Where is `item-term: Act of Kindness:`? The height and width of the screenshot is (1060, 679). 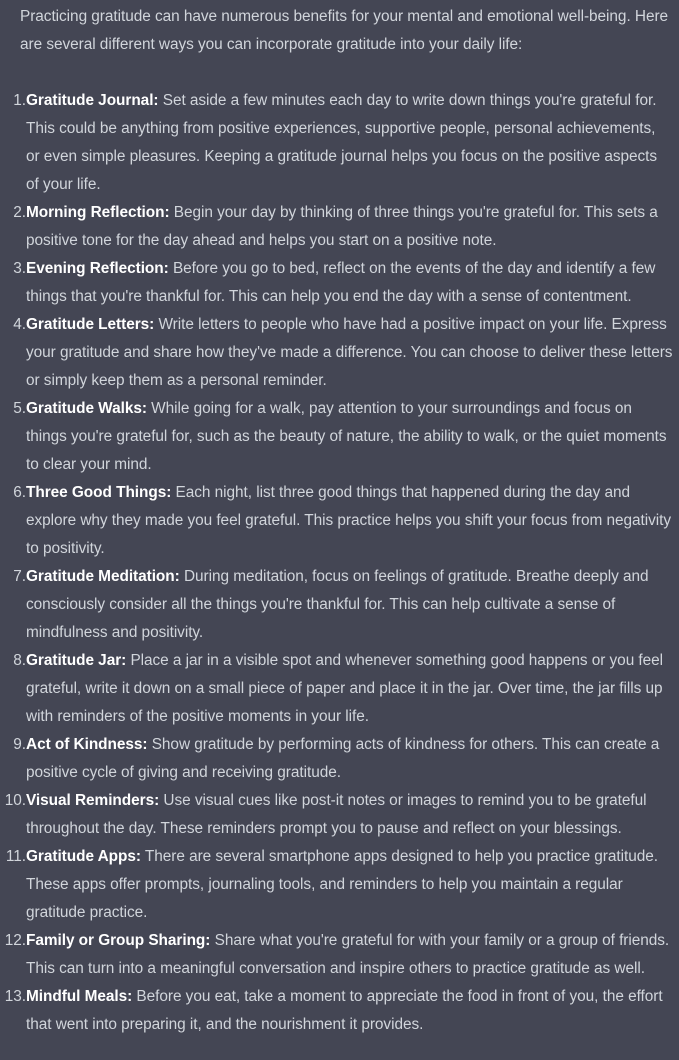 item-term: Act of Kindness: is located at coordinates (87, 744).